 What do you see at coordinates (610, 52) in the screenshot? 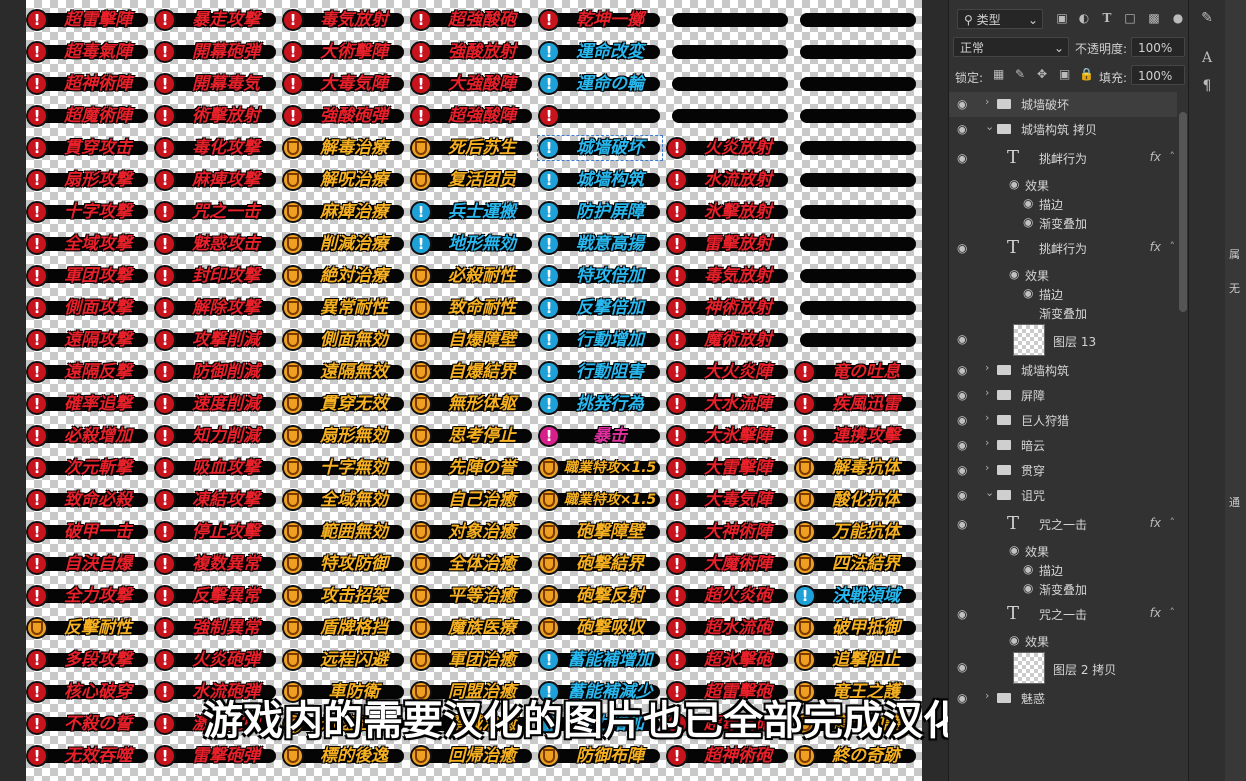
I see `skill-label-text: 運命改変` at bounding box center [610, 52].